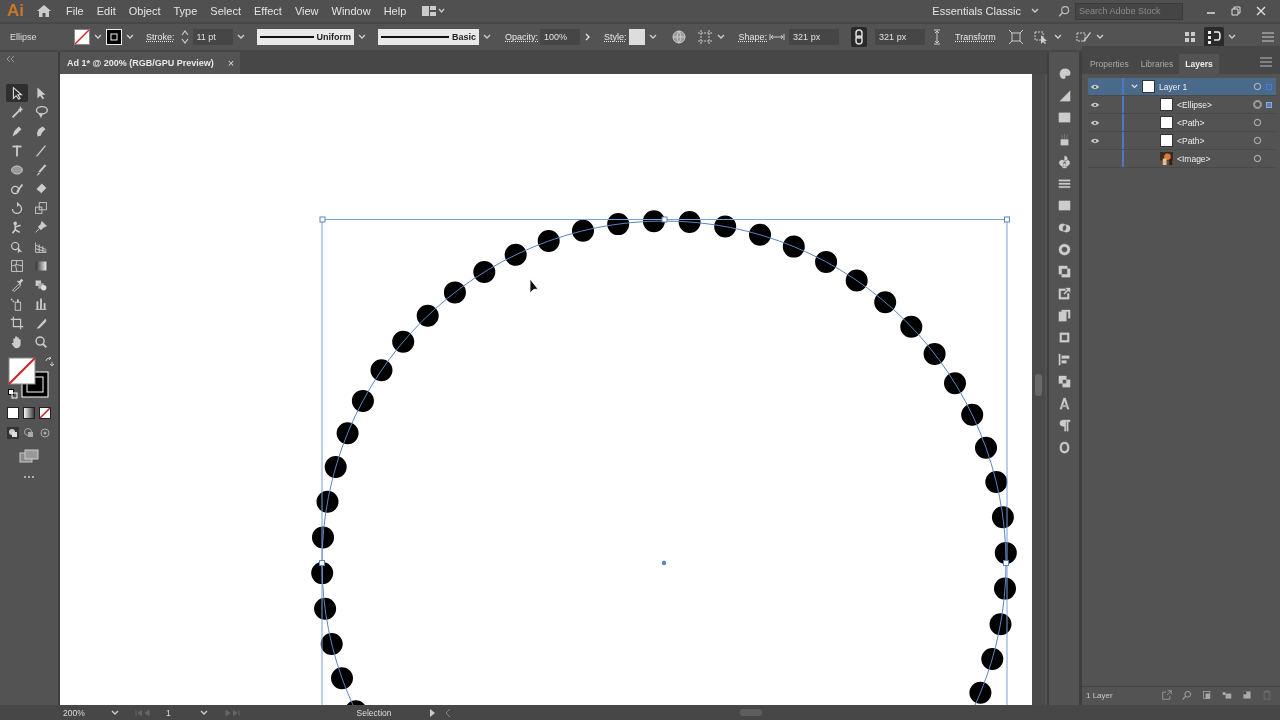 This screenshot has height=720, width=1280. I want to click on home-icon, so click(44, 11).